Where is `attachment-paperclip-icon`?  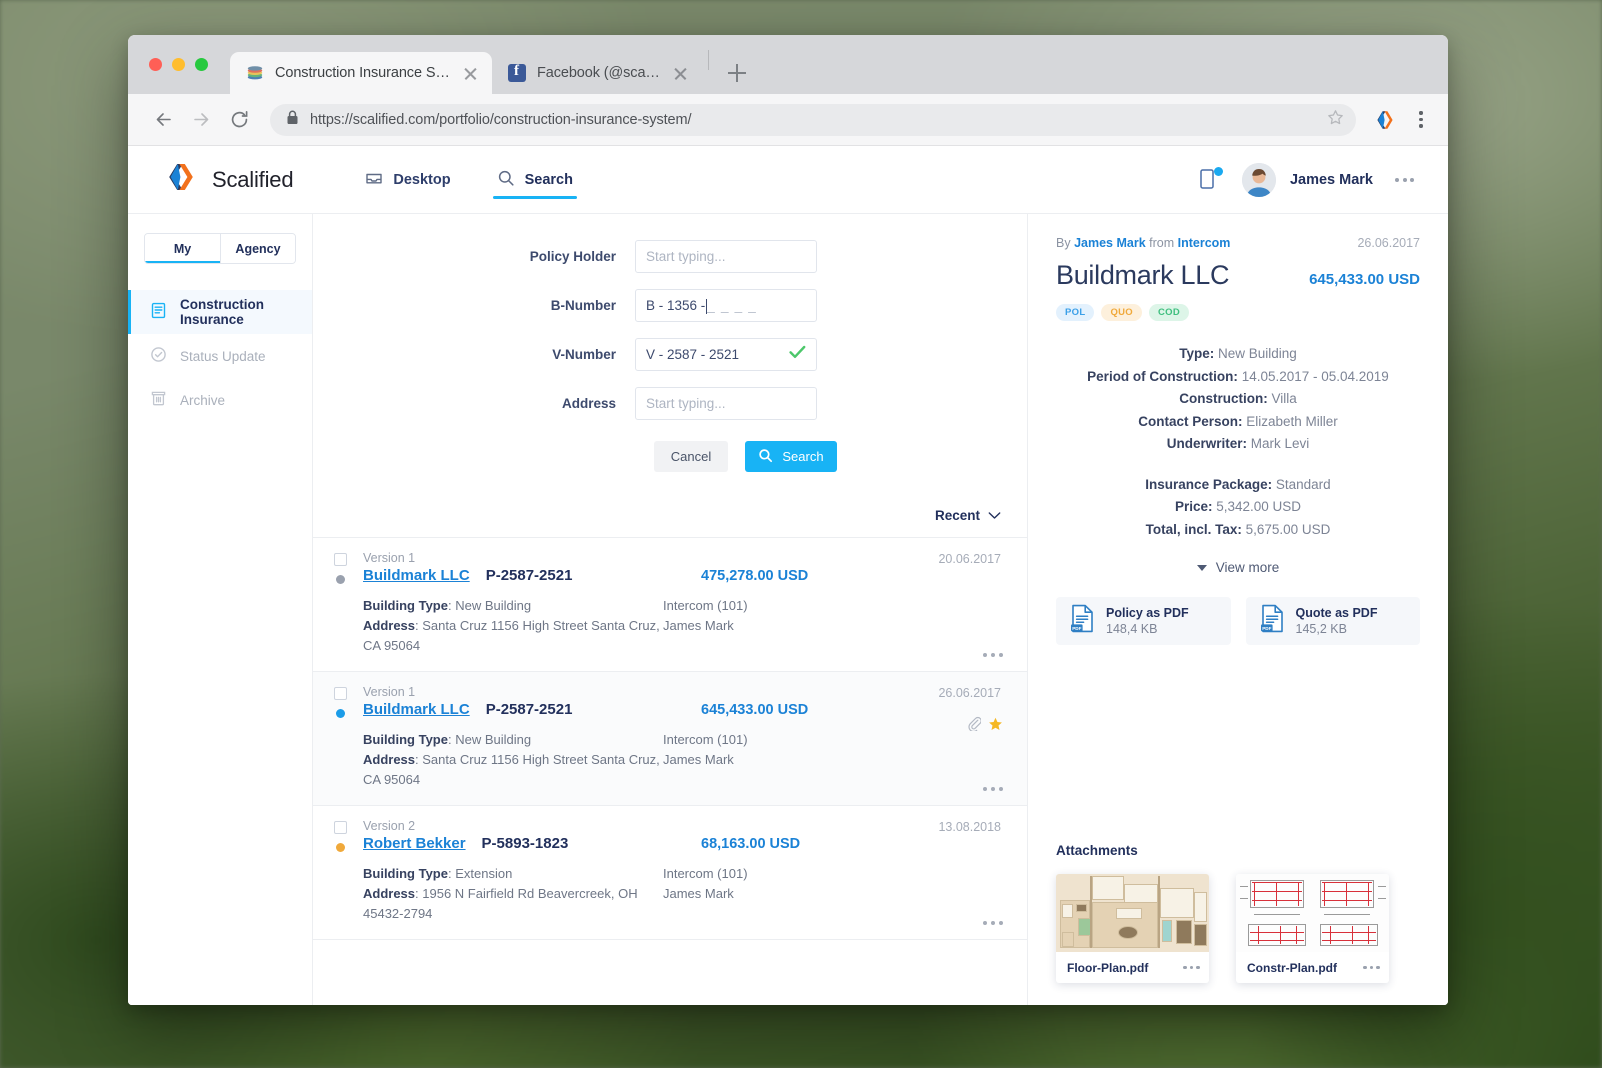
attachment-paperclip-icon is located at coordinates (975, 726).